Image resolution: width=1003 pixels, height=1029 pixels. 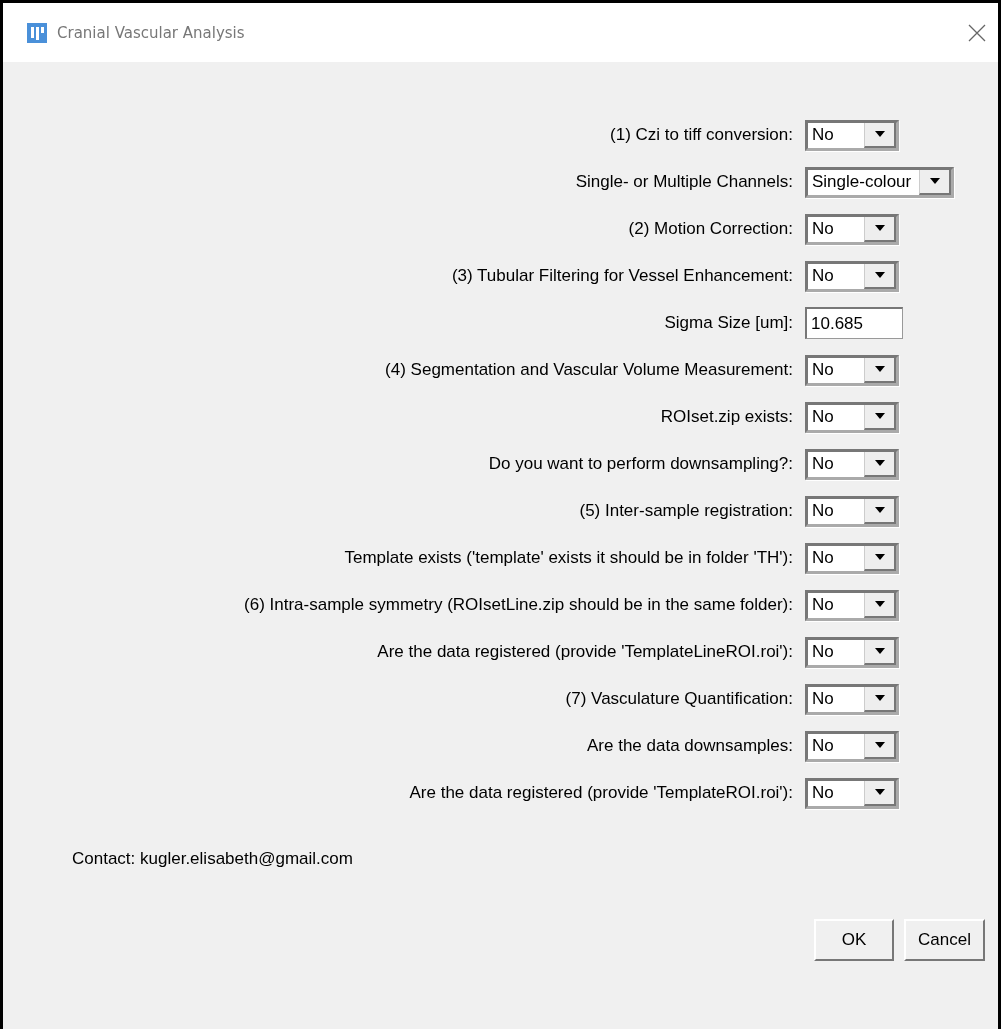 I want to click on field-label: Are the data registered (provide 'TemplateLineROI.roi'):, so click(x=584, y=652).